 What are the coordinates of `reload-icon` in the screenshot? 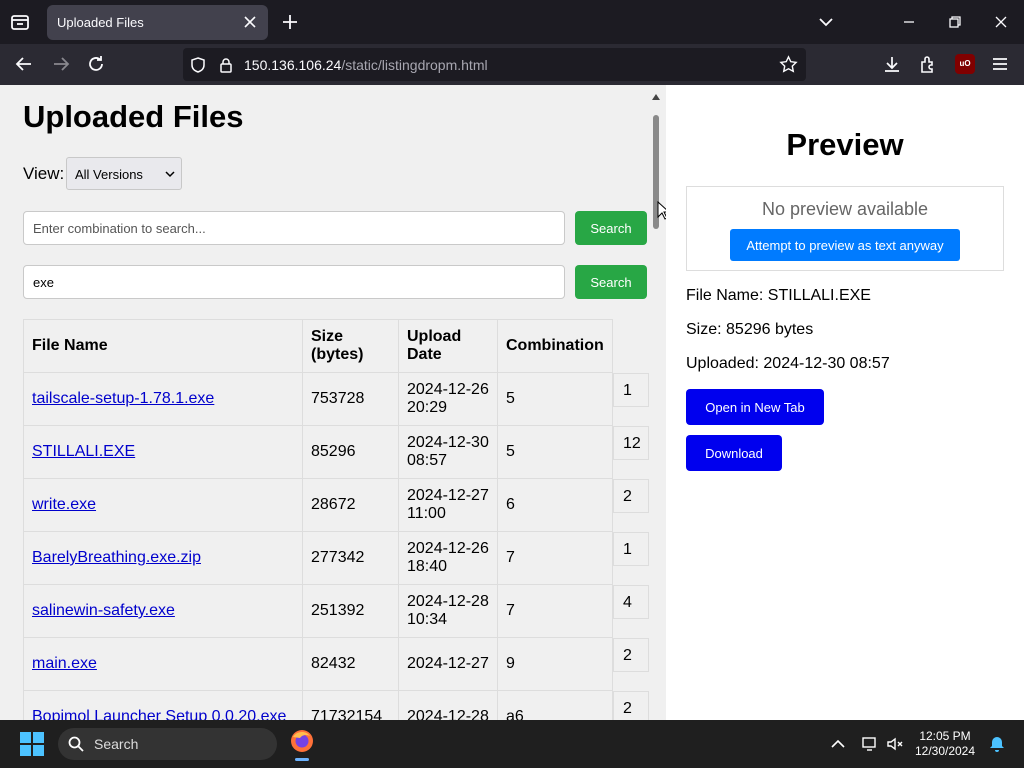 It's located at (96, 64).